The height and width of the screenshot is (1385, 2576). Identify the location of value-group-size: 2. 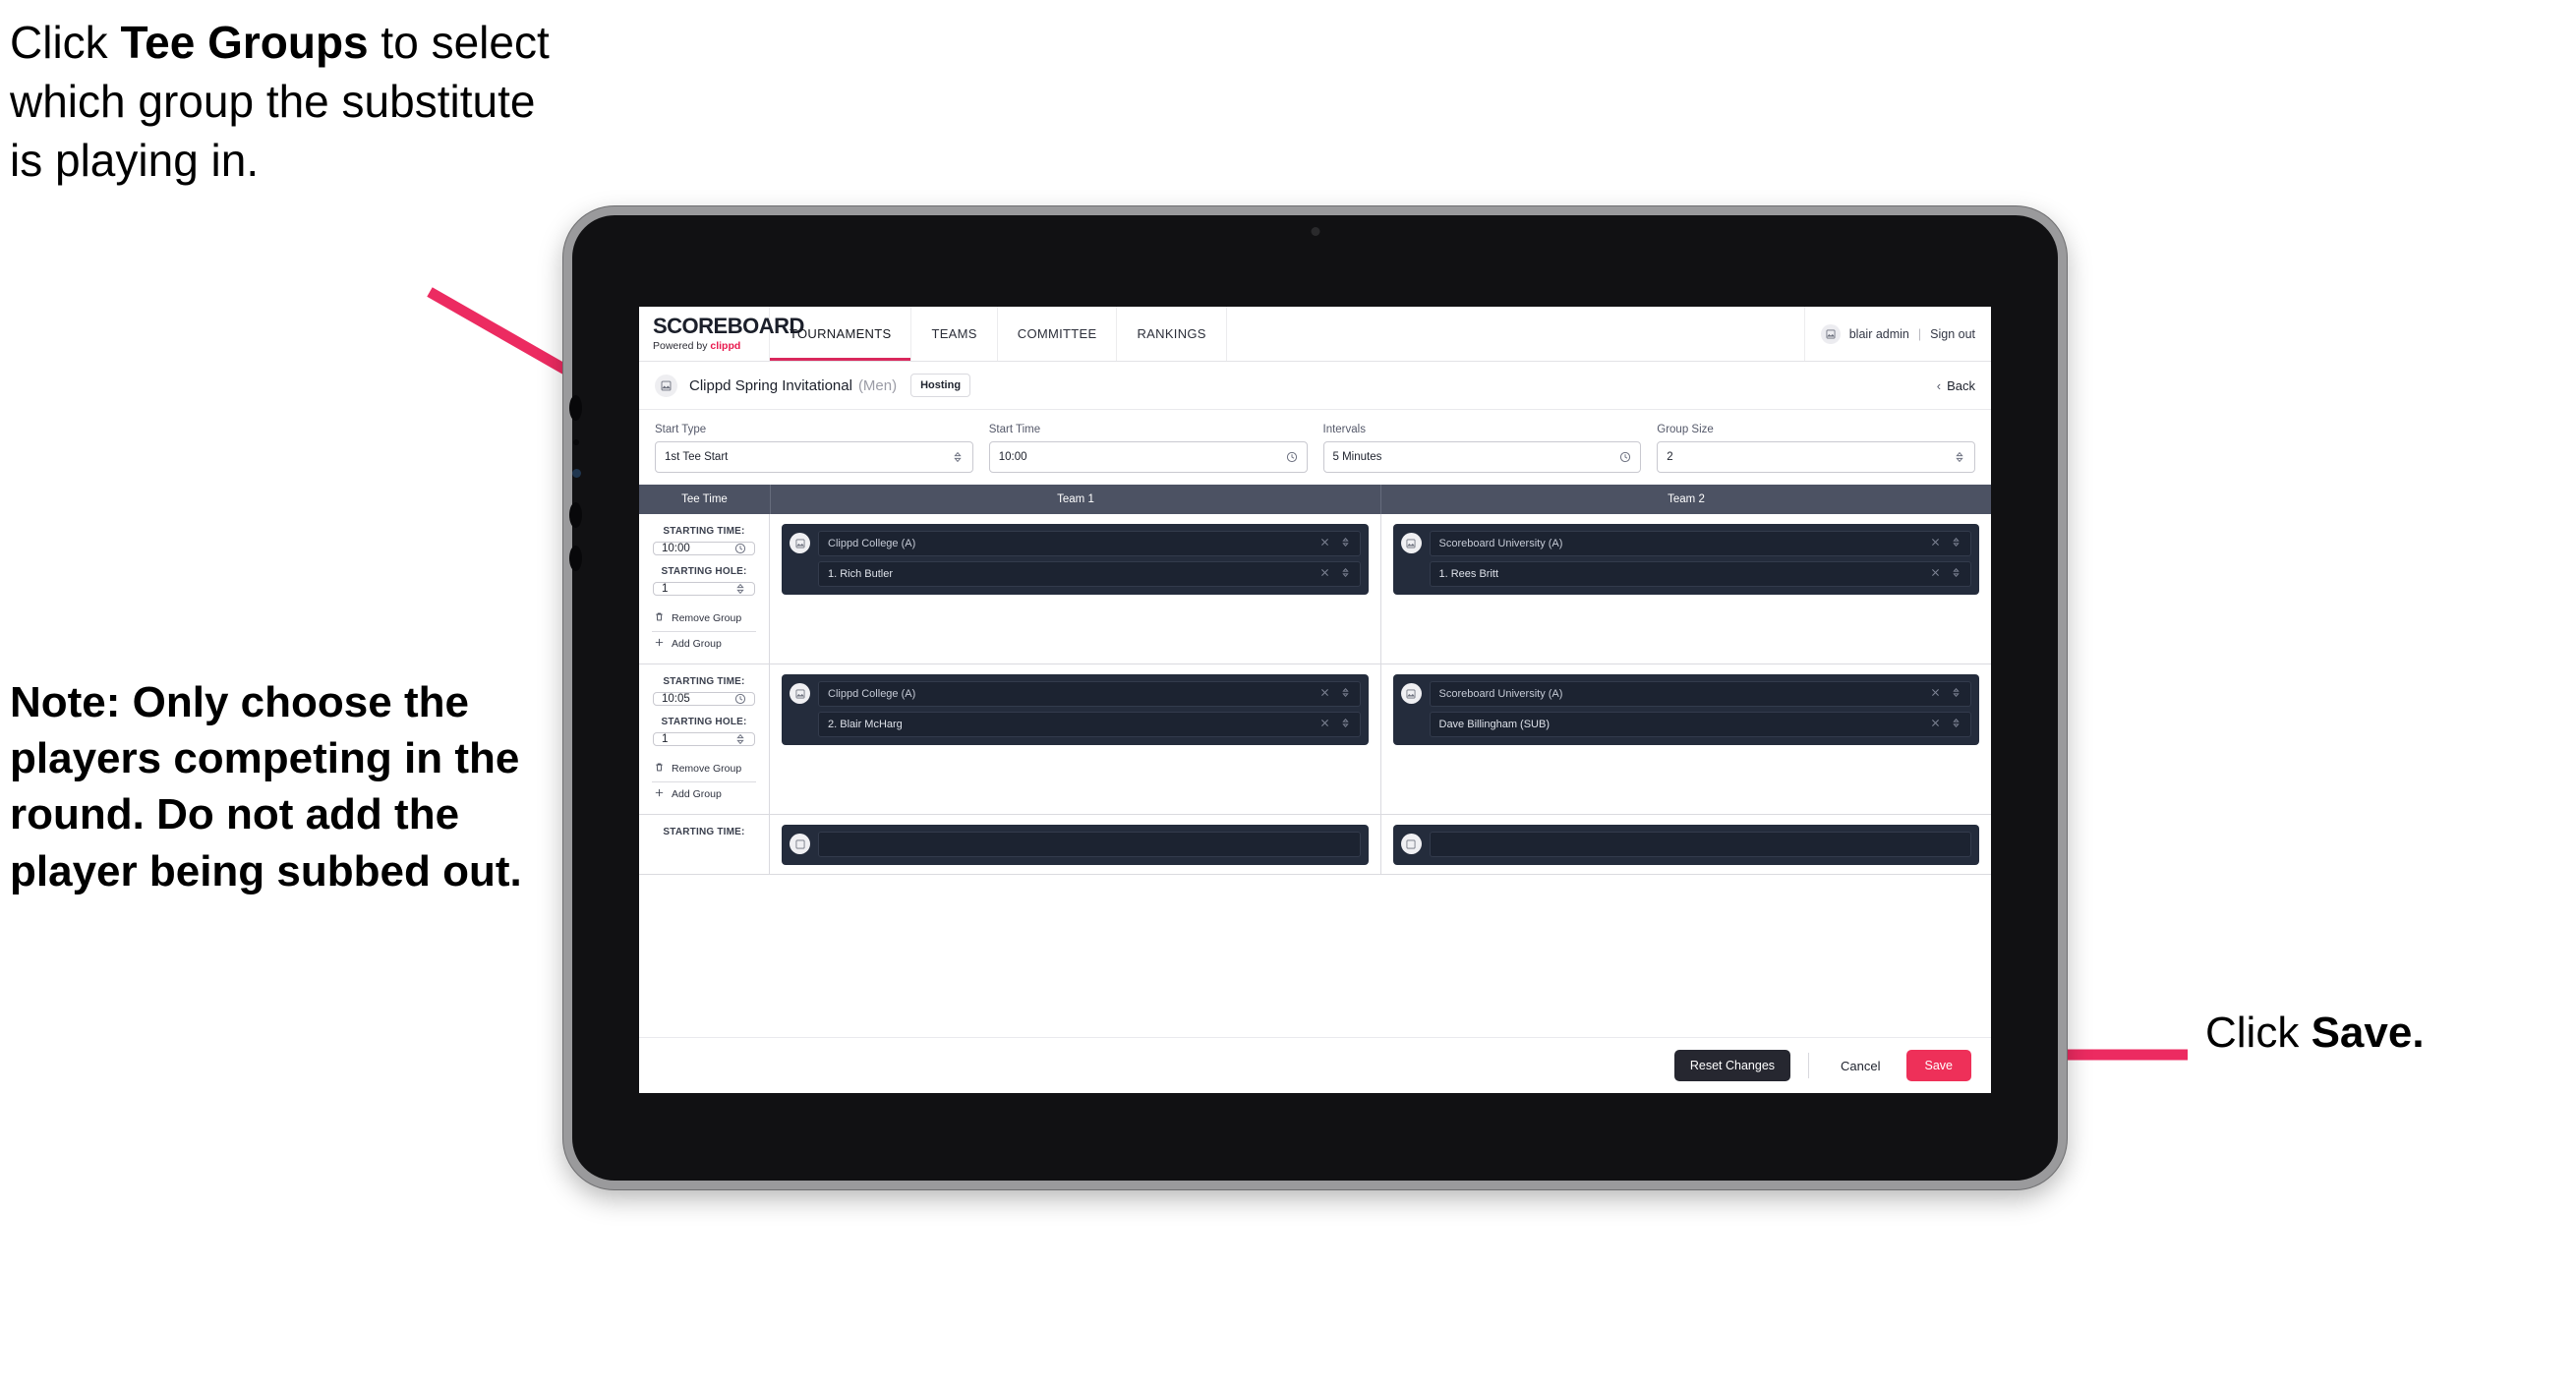
(1670, 457).